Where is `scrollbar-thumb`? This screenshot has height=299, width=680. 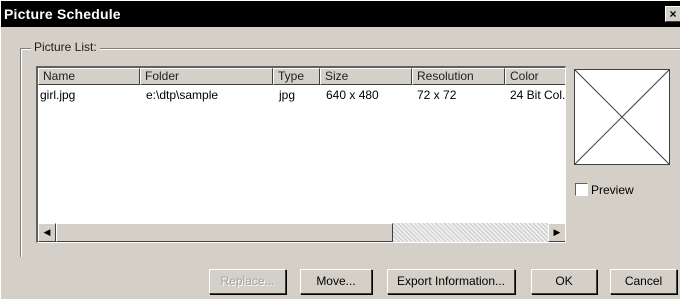
scrollbar-thumb is located at coordinates (224, 232).